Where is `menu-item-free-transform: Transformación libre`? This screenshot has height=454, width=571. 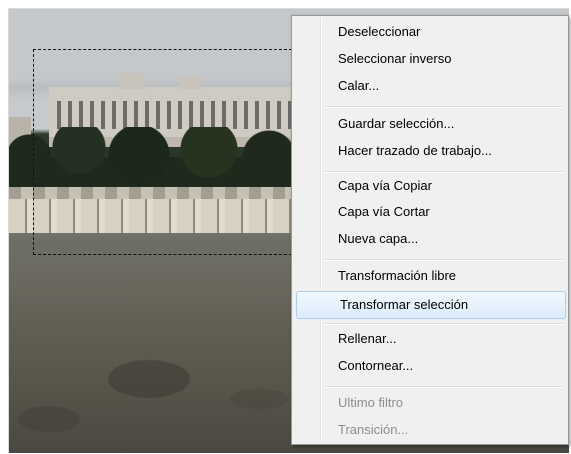
menu-item-free-transform: Transformación libre is located at coordinates (430, 276).